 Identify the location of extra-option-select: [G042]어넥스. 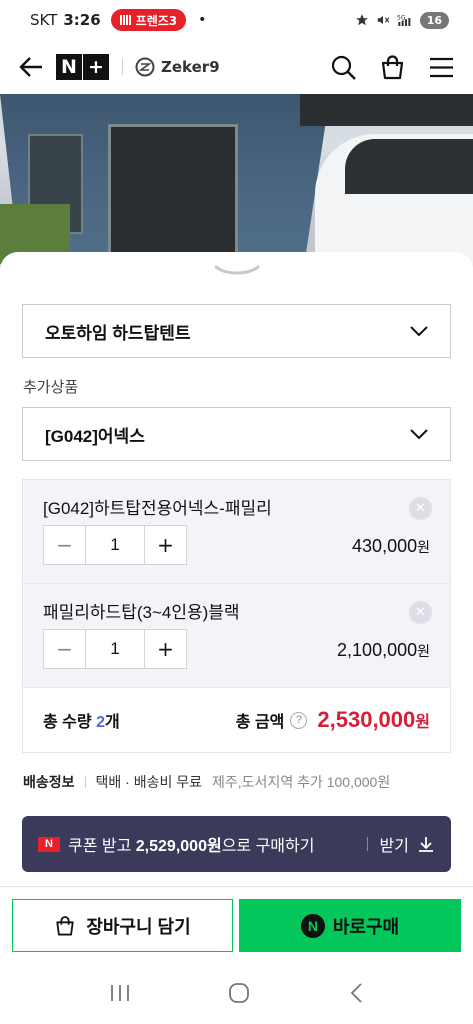
(236, 434).